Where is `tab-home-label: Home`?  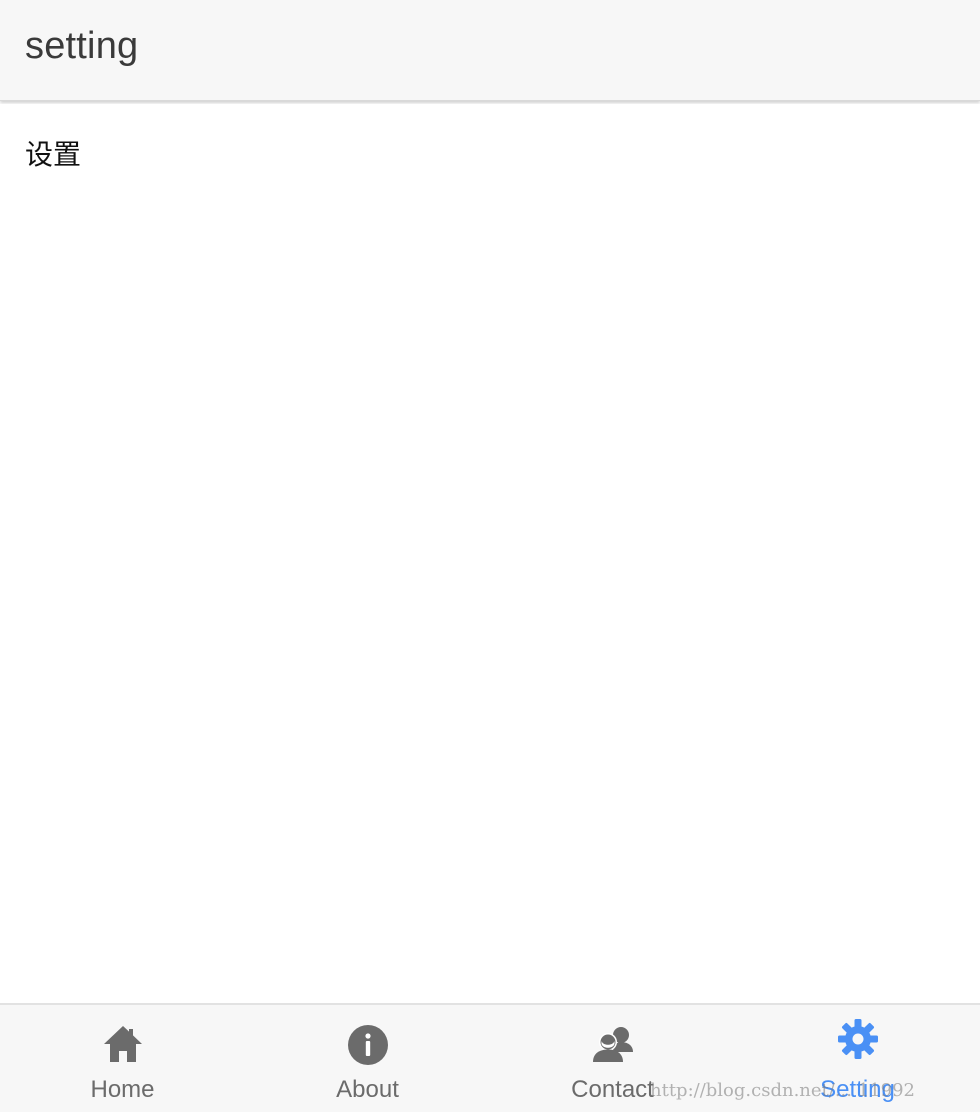 tab-home-label: Home is located at coordinates (122, 1089).